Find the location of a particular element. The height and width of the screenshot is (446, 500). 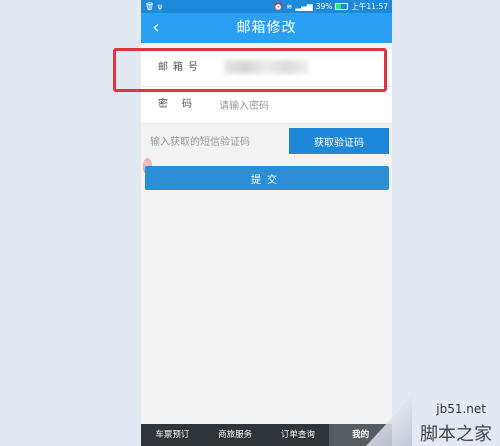

password-label: 密码 is located at coordinates (182, 104).